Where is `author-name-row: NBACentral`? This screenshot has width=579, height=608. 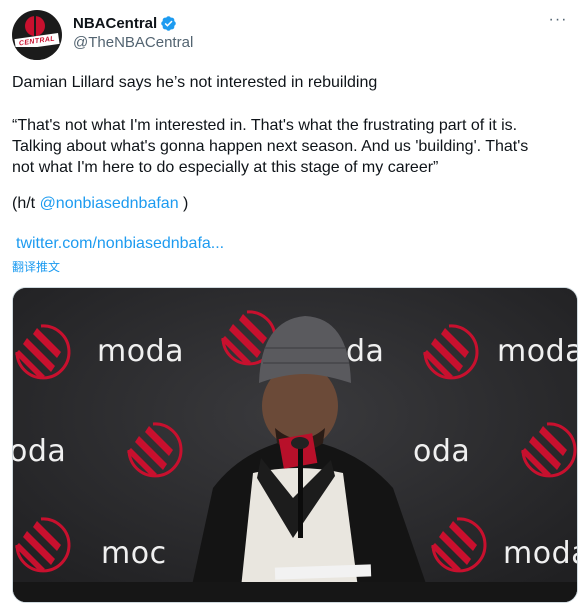 author-name-row: NBACentral is located at coordinates (125, 23).